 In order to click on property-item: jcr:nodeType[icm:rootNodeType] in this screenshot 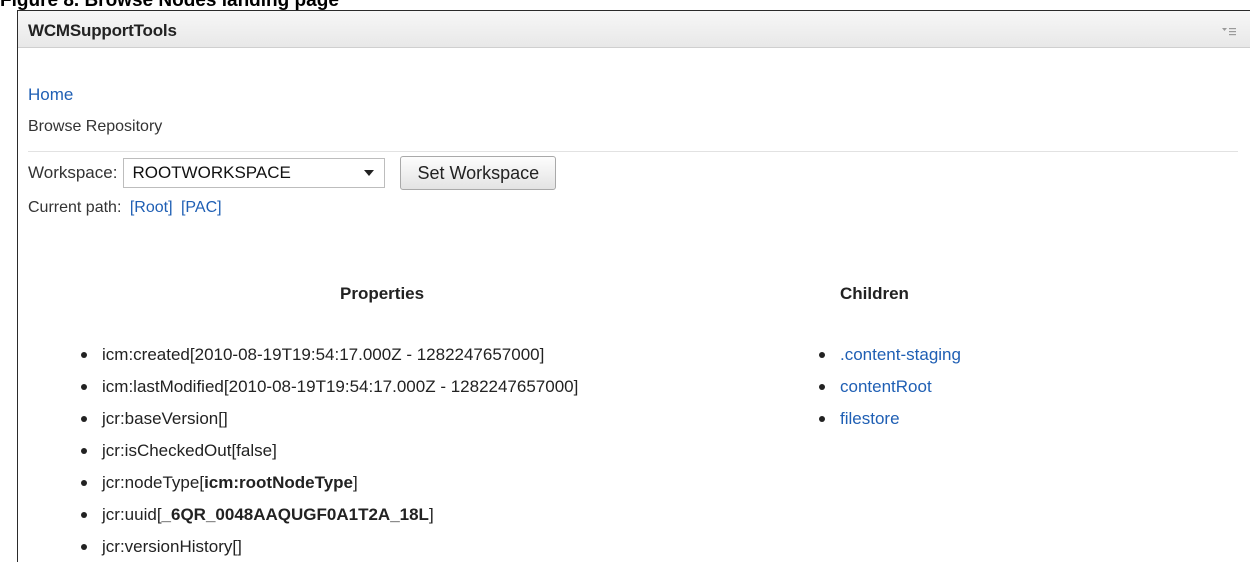, I will do `click(329, 483)`.